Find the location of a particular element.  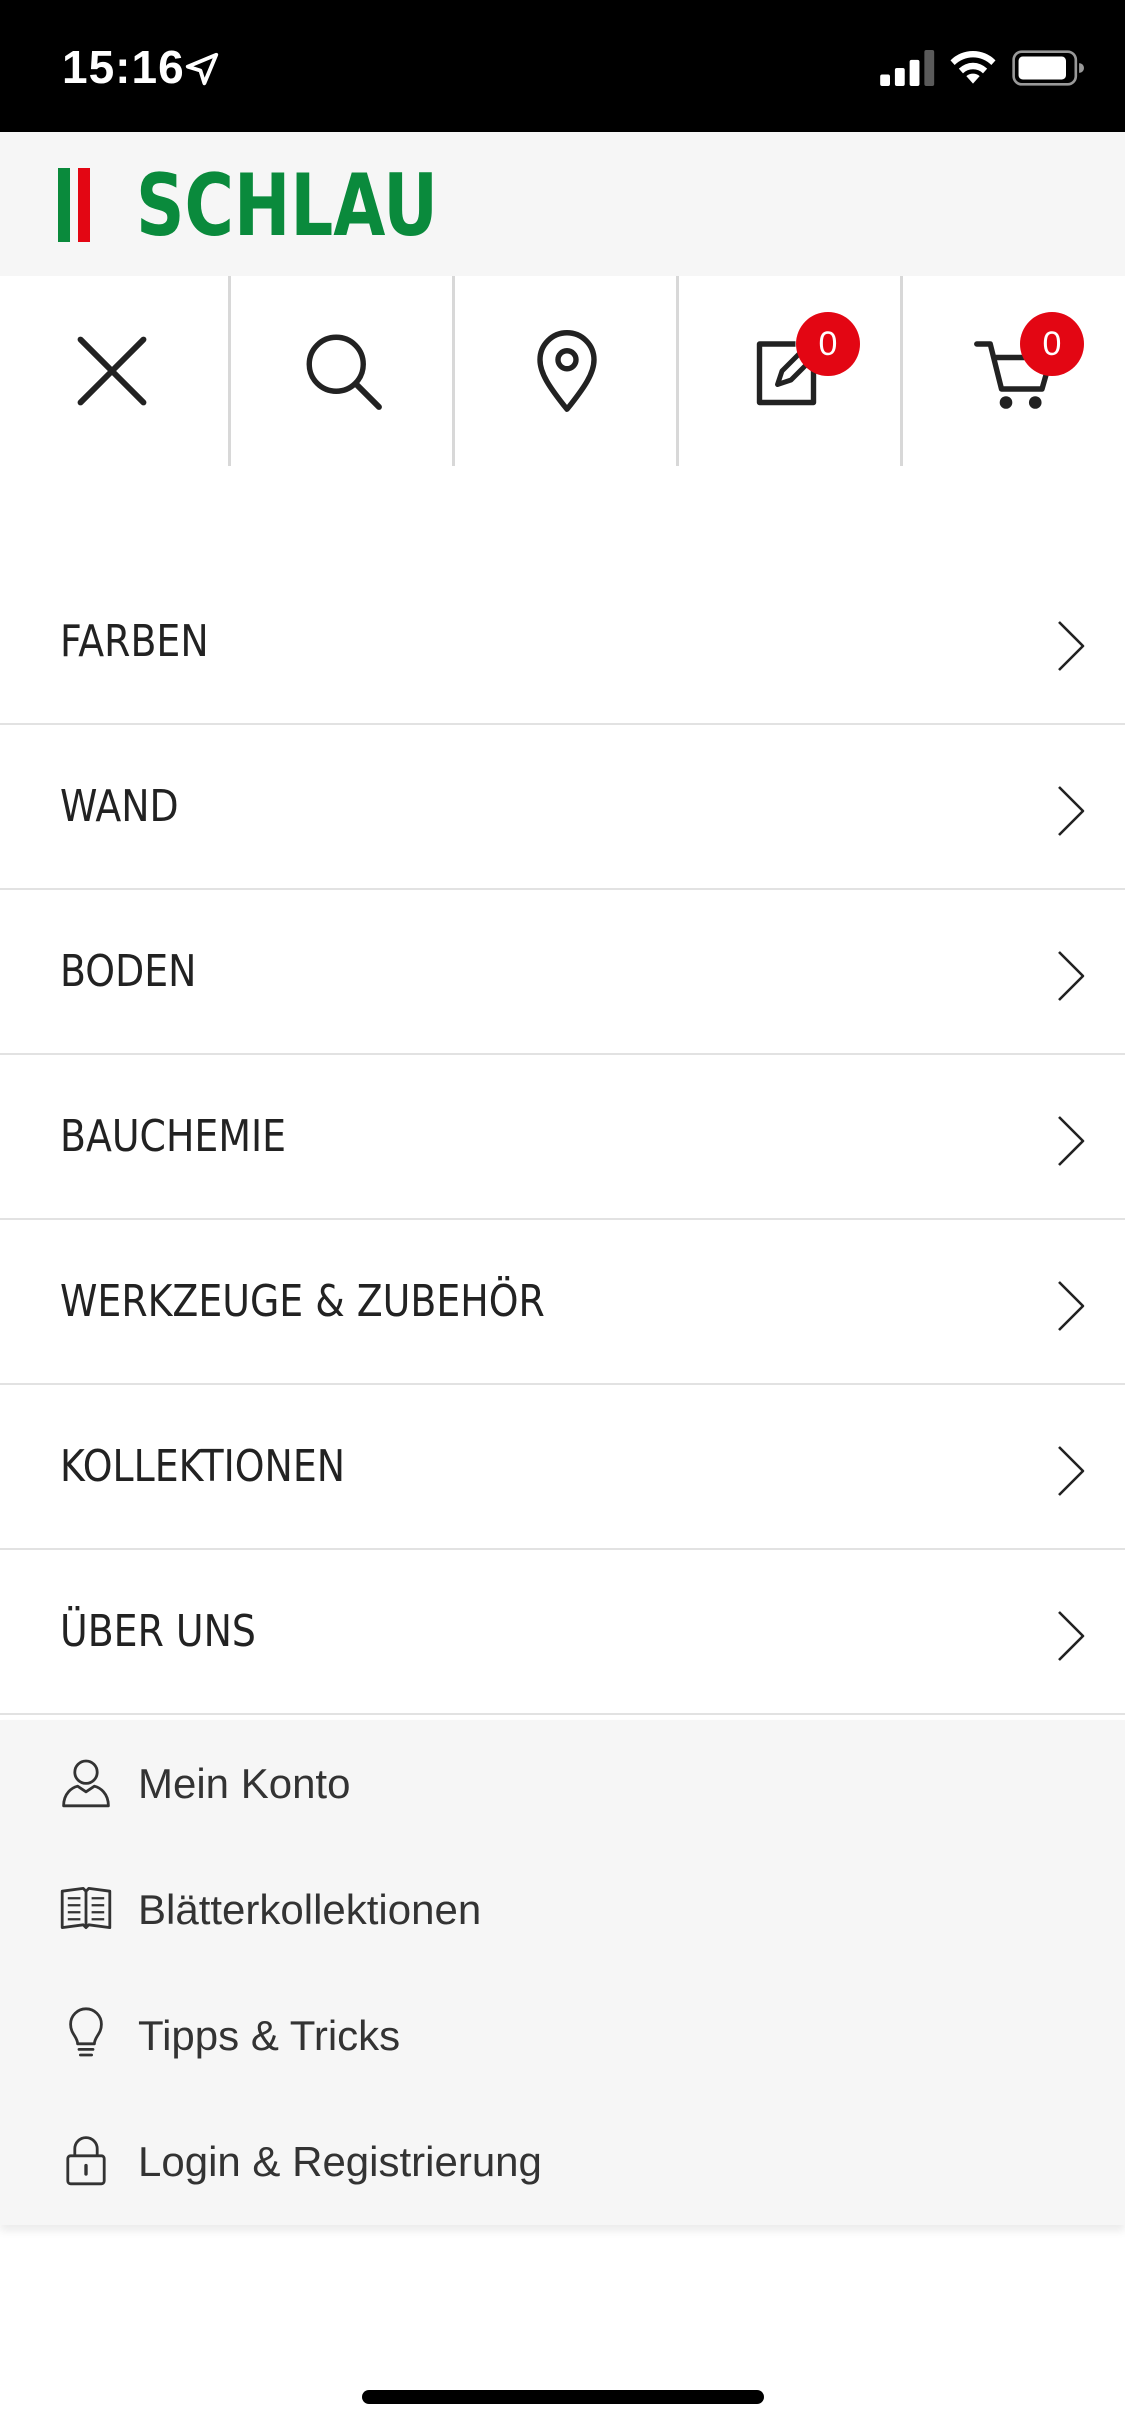

tipps-tricks-link: Tipps & Tricks is located at coordinates (562, 2035).